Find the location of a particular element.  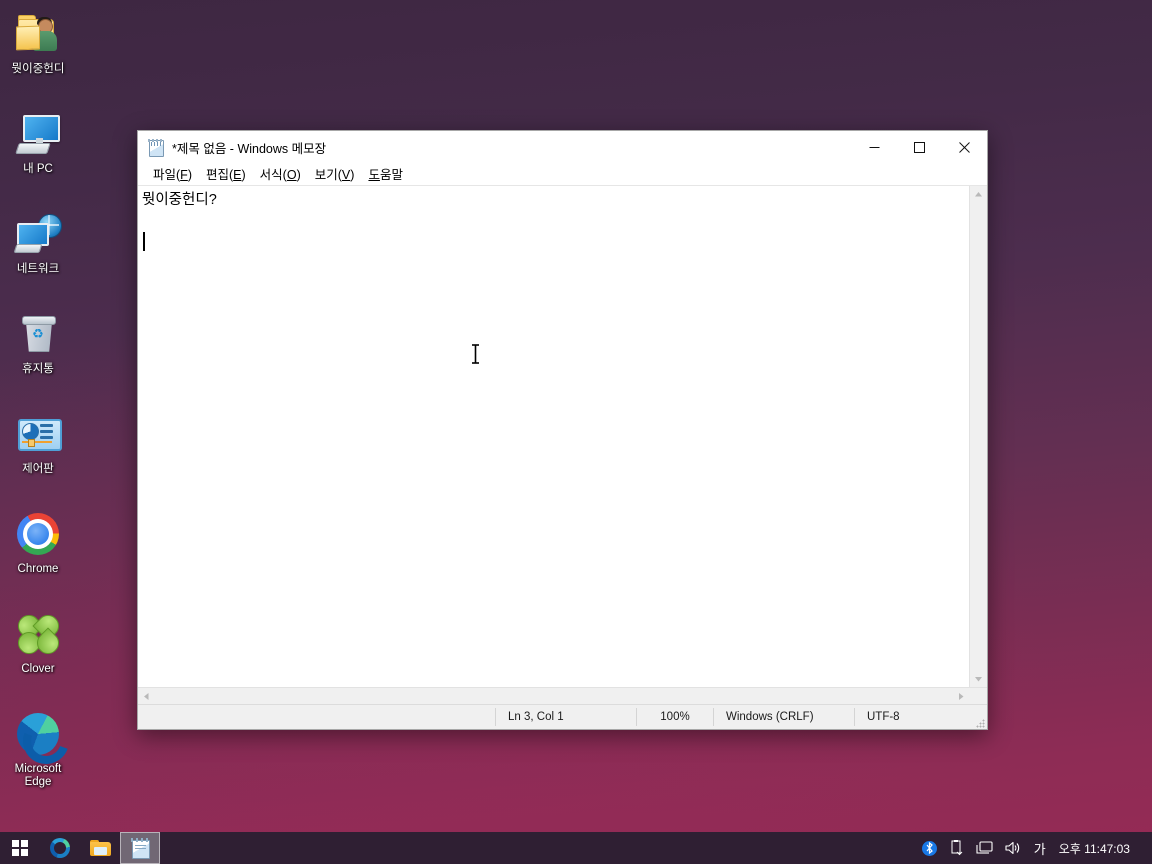

desktop-icon-user-folder: 뭣이중헌디 is located at coordinates (38, 54).